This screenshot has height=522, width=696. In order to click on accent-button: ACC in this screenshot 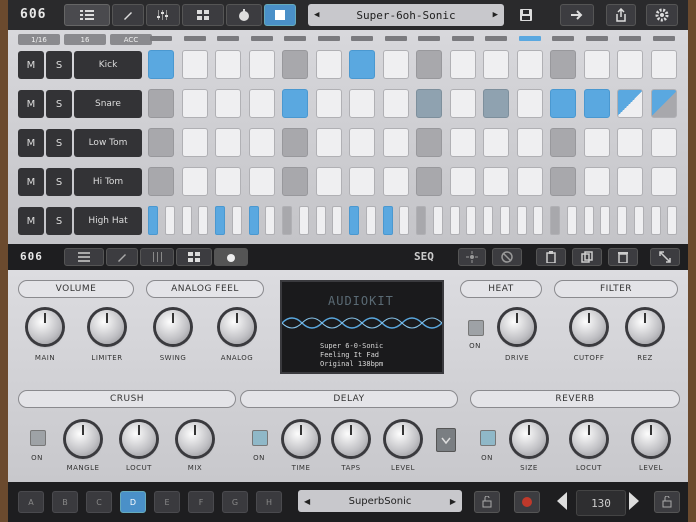, I will do `click(131, 39)`.